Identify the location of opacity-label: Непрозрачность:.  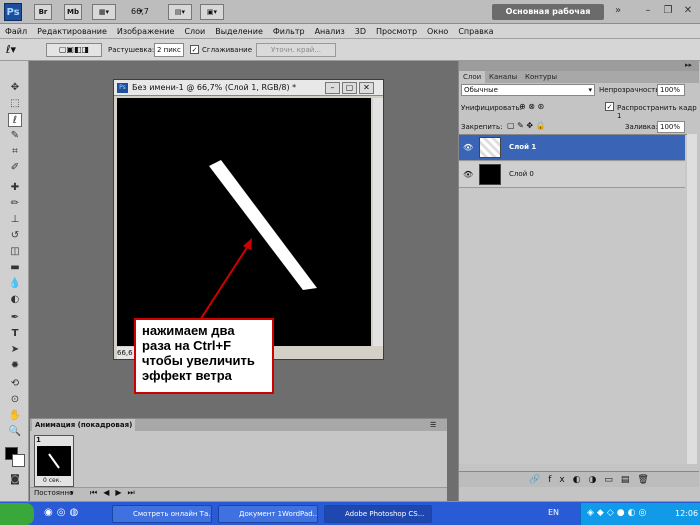
(630, 90).